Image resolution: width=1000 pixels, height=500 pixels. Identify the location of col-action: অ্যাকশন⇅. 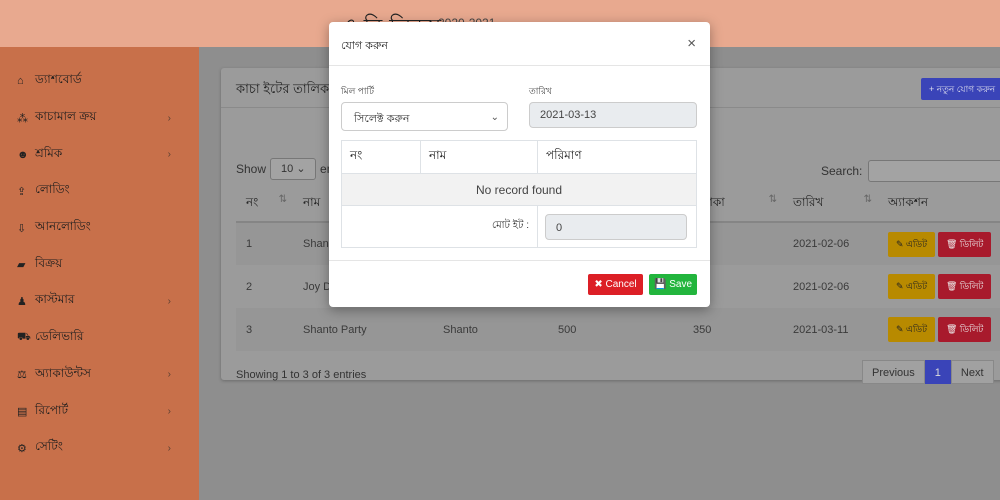
(939, 204).